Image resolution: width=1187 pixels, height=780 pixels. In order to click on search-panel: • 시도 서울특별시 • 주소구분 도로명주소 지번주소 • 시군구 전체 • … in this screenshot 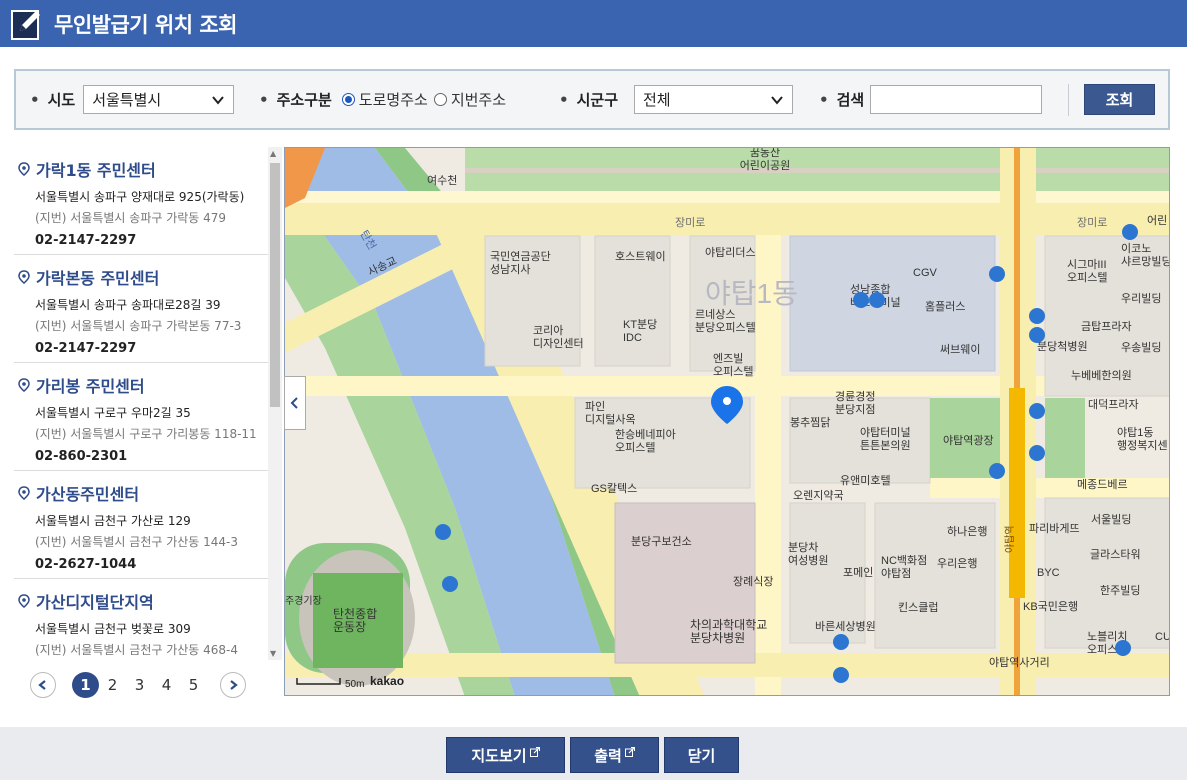, I will do `click(592, 99)`.